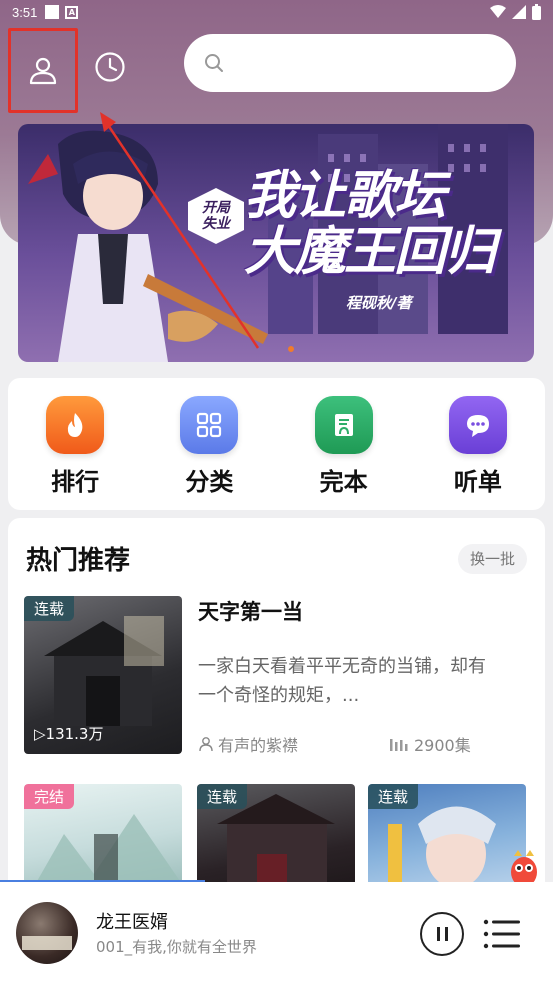 The width and height of the screenshot is (553, 984). Describe the element at coordinates (502, 934) in the screenshot. I see `playlist-icon` at that location.